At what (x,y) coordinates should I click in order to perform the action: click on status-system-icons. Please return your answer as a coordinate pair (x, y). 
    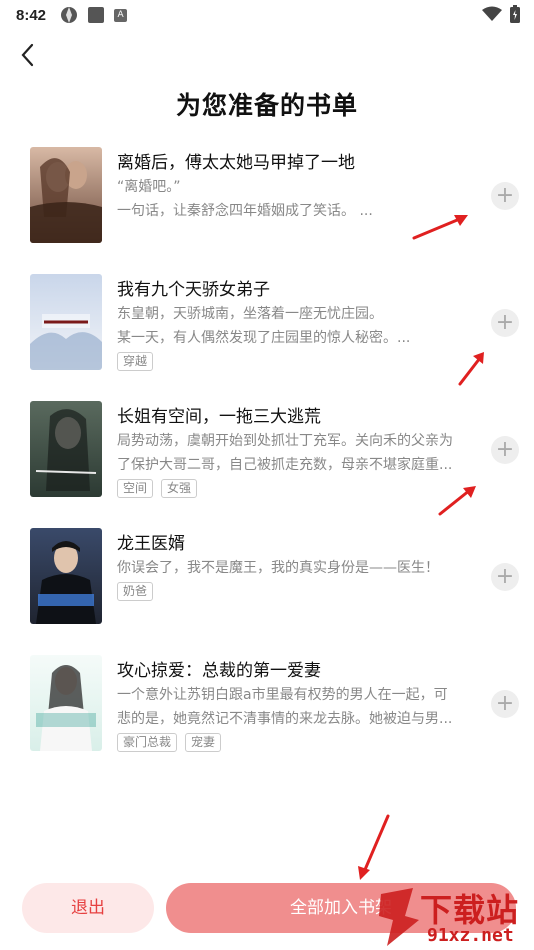
    Looking at the image, I should click on (501, 14).